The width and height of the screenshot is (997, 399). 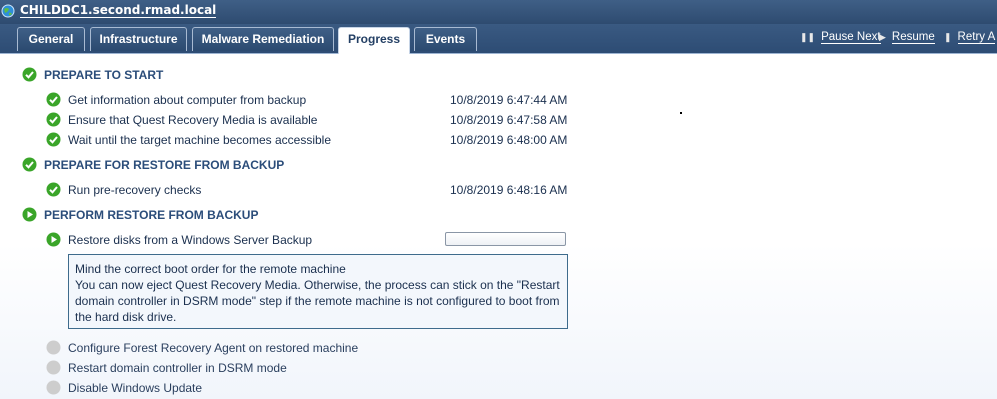 I want to click on section-title-prepare: PREPARE TO START, so click(x=104, y=75).